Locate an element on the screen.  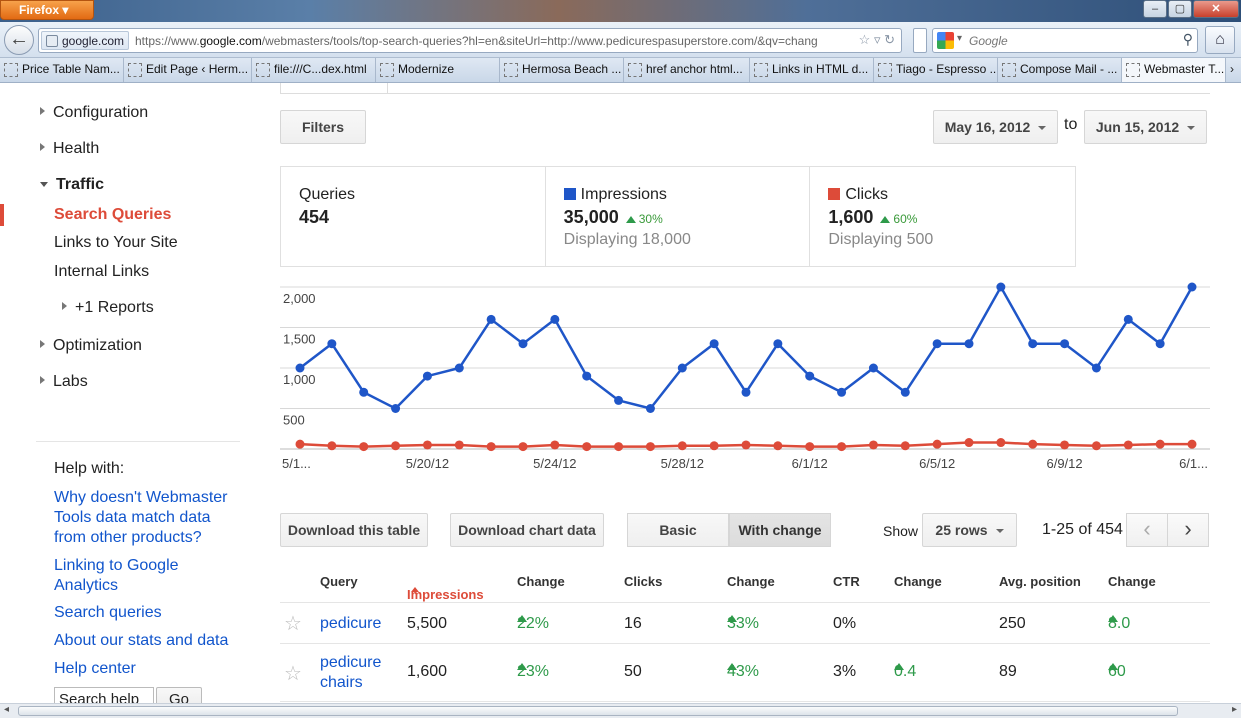
impressions-cell: 1,600 is located at coordinates (427, 671).